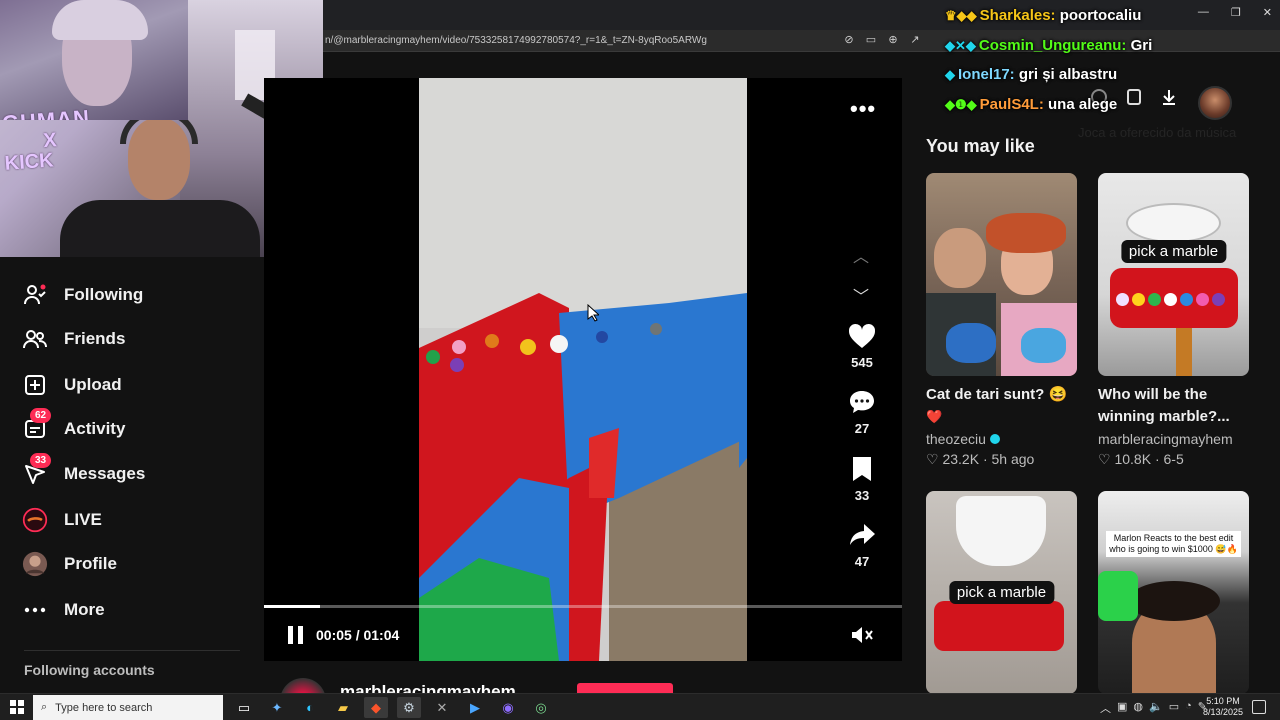 The width and height of the screenshot is (1280, 720). Describe the element at coordinates (861, 255) in the screenshot. I see `previous-video-arrow-icon: ︿` at that location.